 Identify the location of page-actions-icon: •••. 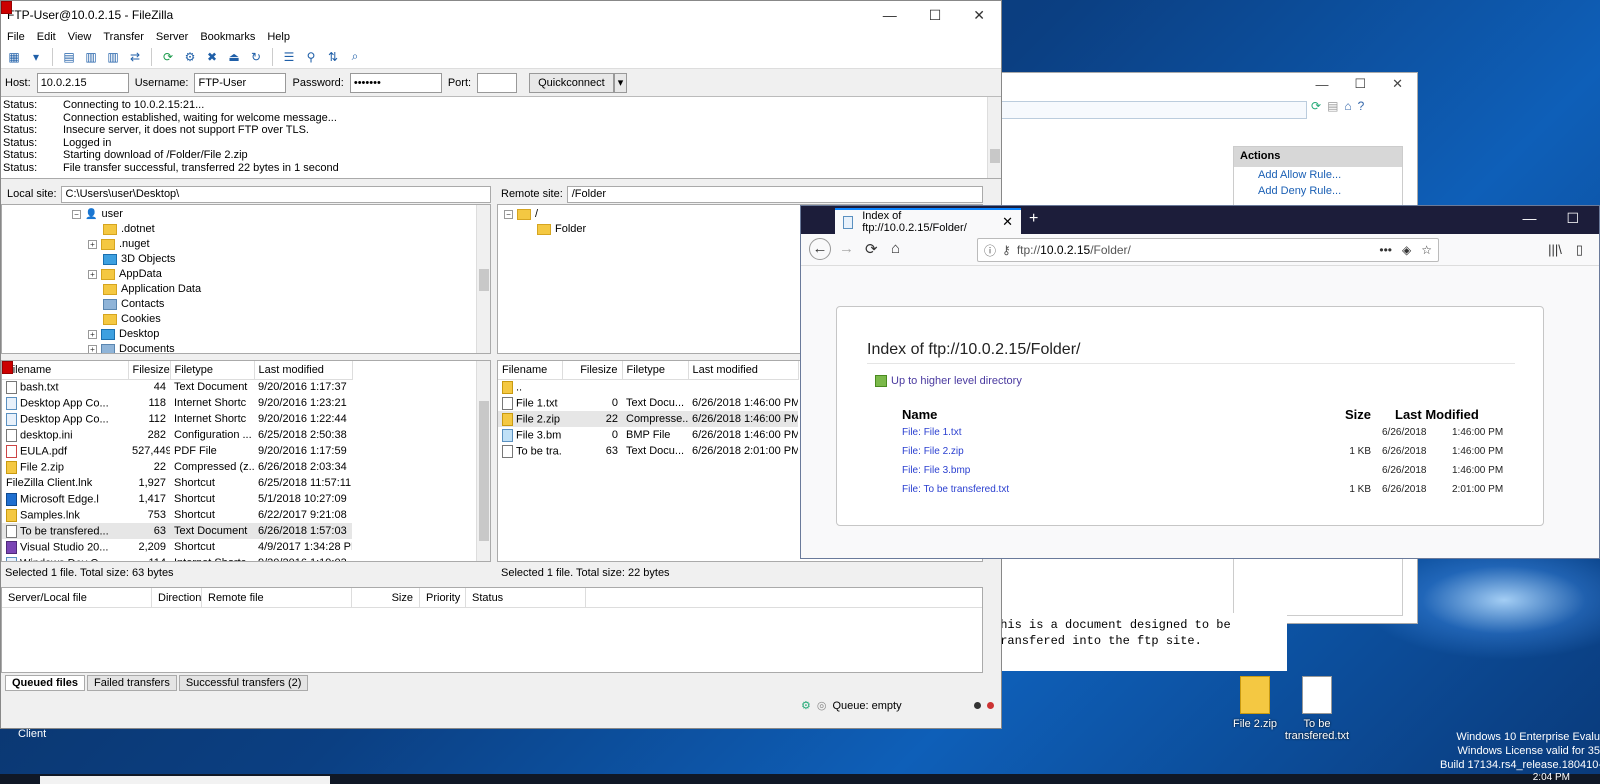
(1385, 250).